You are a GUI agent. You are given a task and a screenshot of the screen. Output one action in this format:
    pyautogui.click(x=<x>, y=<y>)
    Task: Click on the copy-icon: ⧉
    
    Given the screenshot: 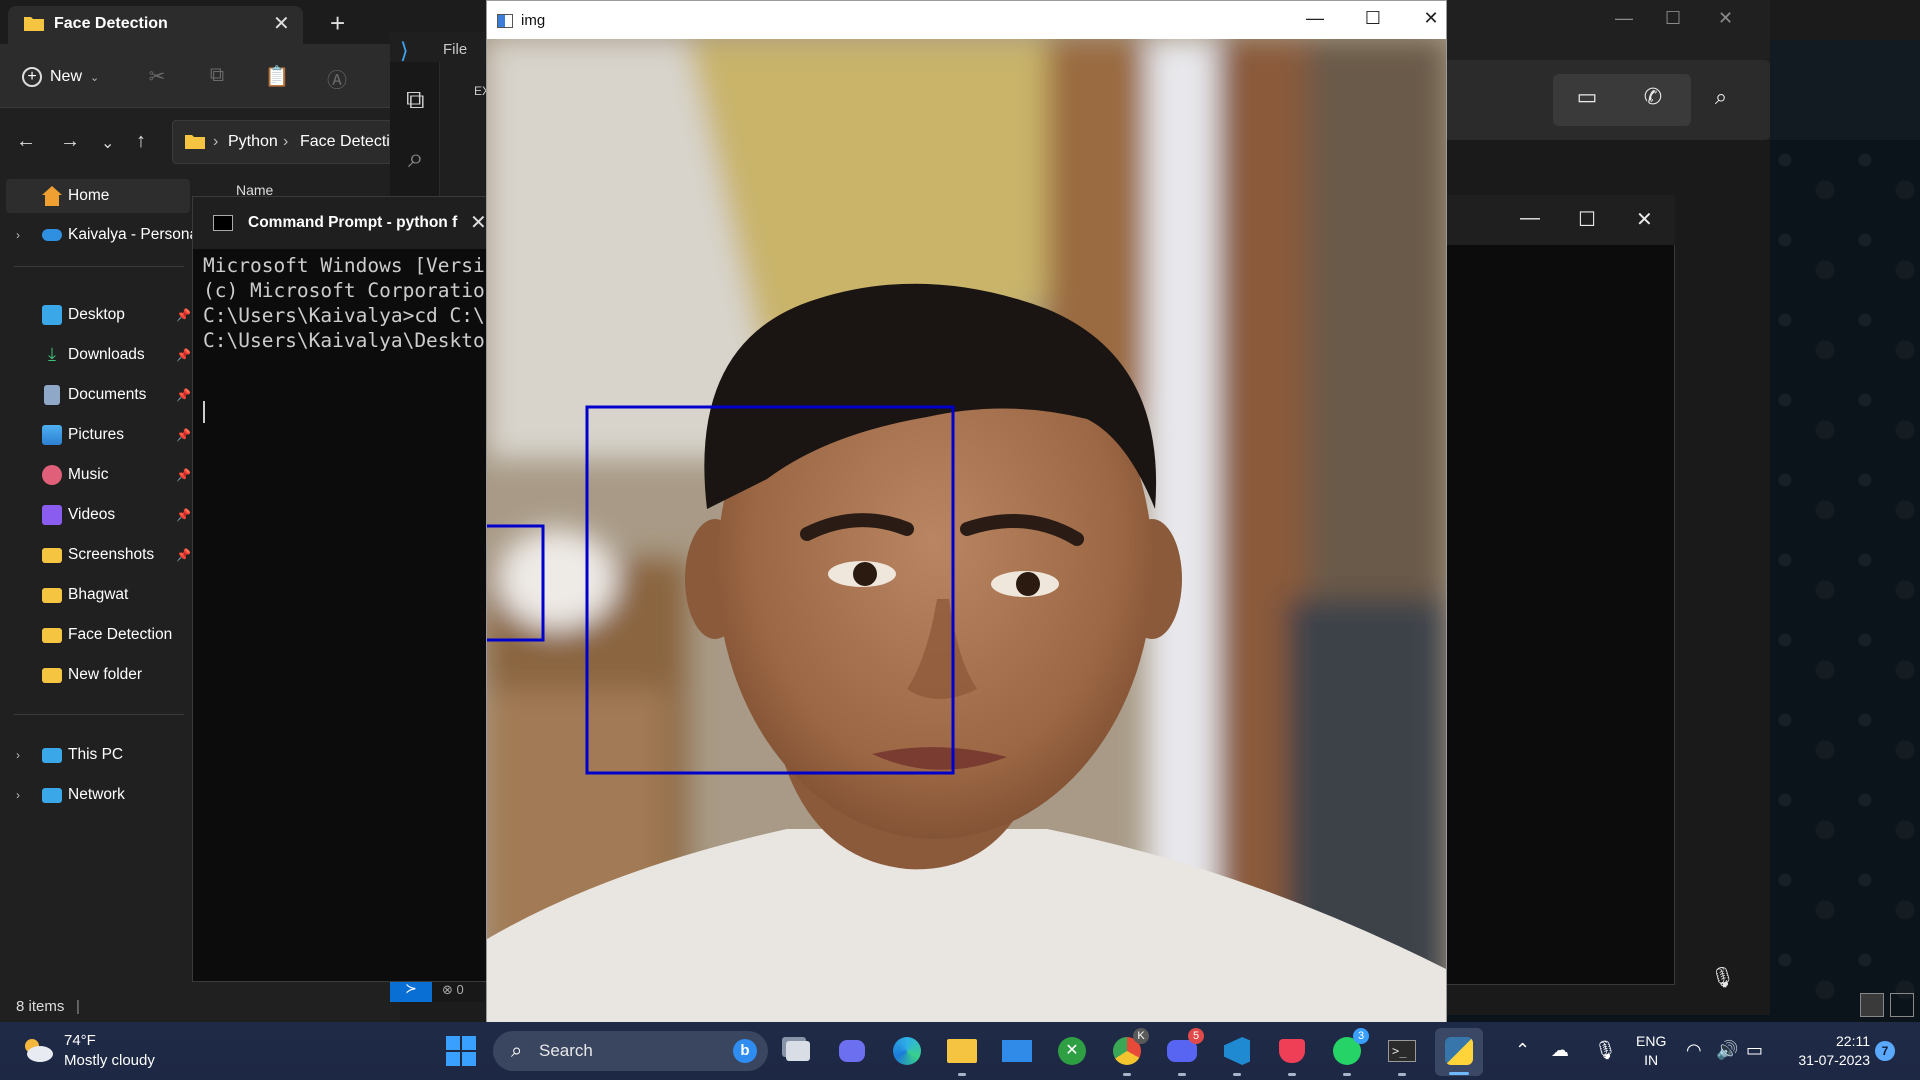 What is the action you would take?
    pyautogui.click(x=217, y=77)
    